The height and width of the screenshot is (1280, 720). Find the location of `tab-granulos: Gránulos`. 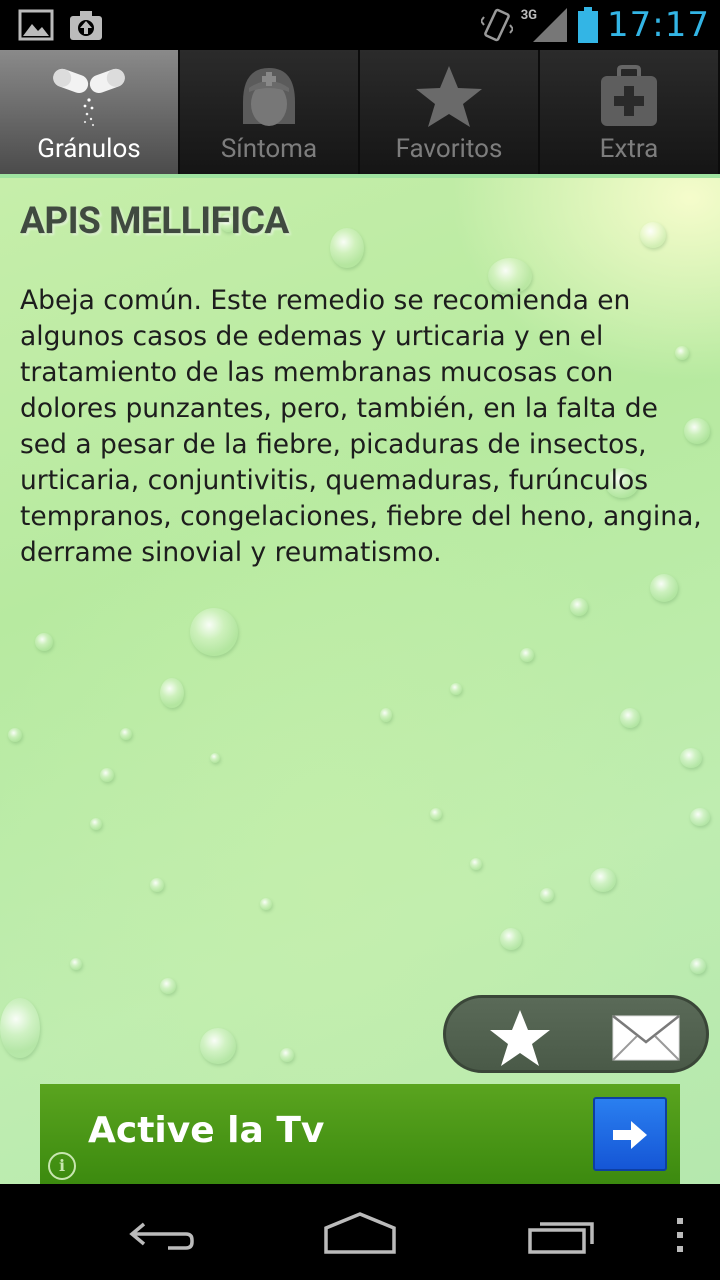

tab-granulos: Gránulos is located at coordinates (90, 112).